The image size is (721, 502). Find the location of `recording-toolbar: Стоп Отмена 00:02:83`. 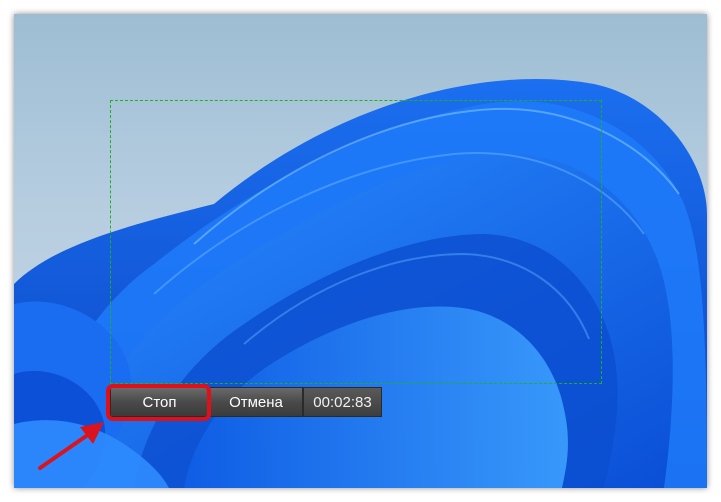

recording-toolbar: Стоп Отмена 00:02:83 is located at coordinates (246, 402).